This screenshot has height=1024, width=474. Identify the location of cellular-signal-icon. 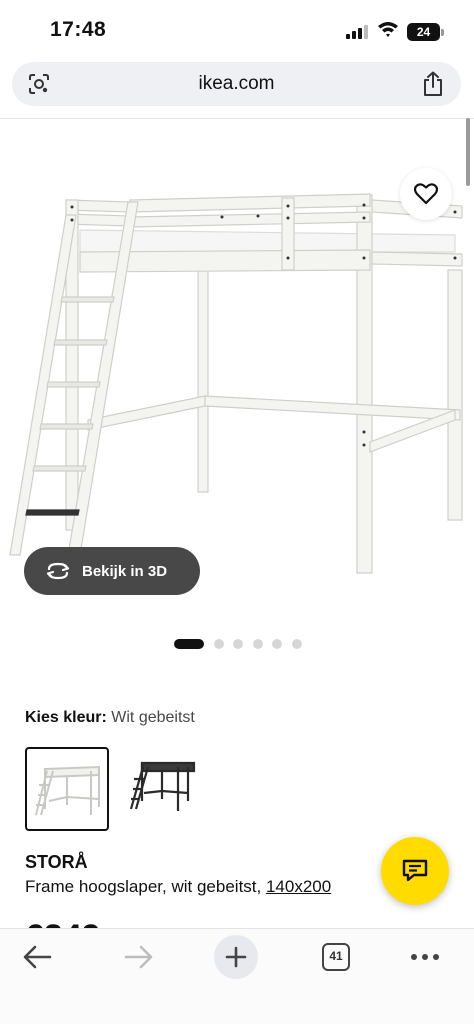
(359, 32).